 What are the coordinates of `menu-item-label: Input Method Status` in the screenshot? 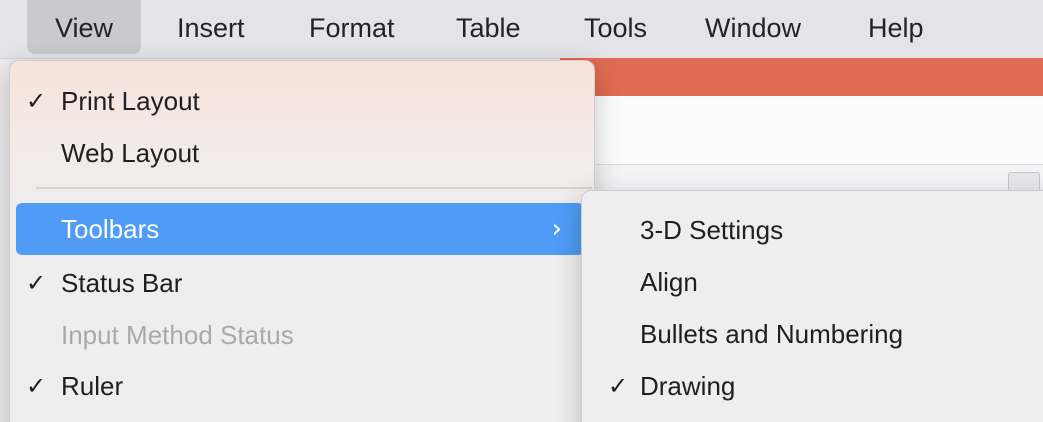 It's located at (177, 335).